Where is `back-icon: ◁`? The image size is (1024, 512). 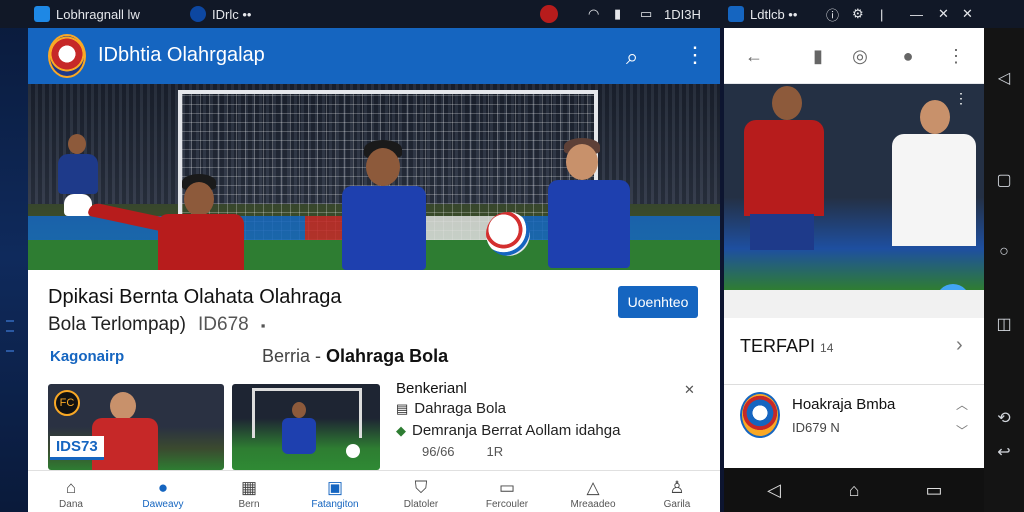
back-icon: ◁ is located at coordinates (1004, 78).